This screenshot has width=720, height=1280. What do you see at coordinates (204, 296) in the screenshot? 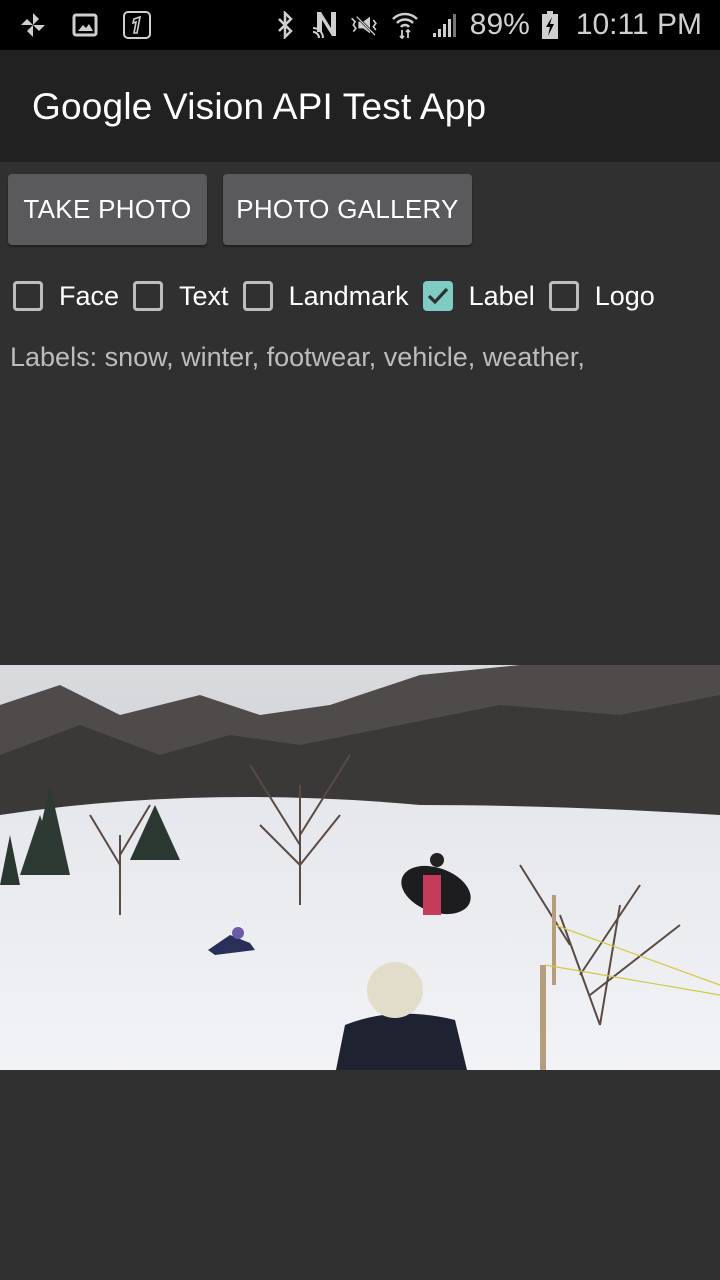
I see `text-checkbox-label: Text` at bounding box center [204, 296].